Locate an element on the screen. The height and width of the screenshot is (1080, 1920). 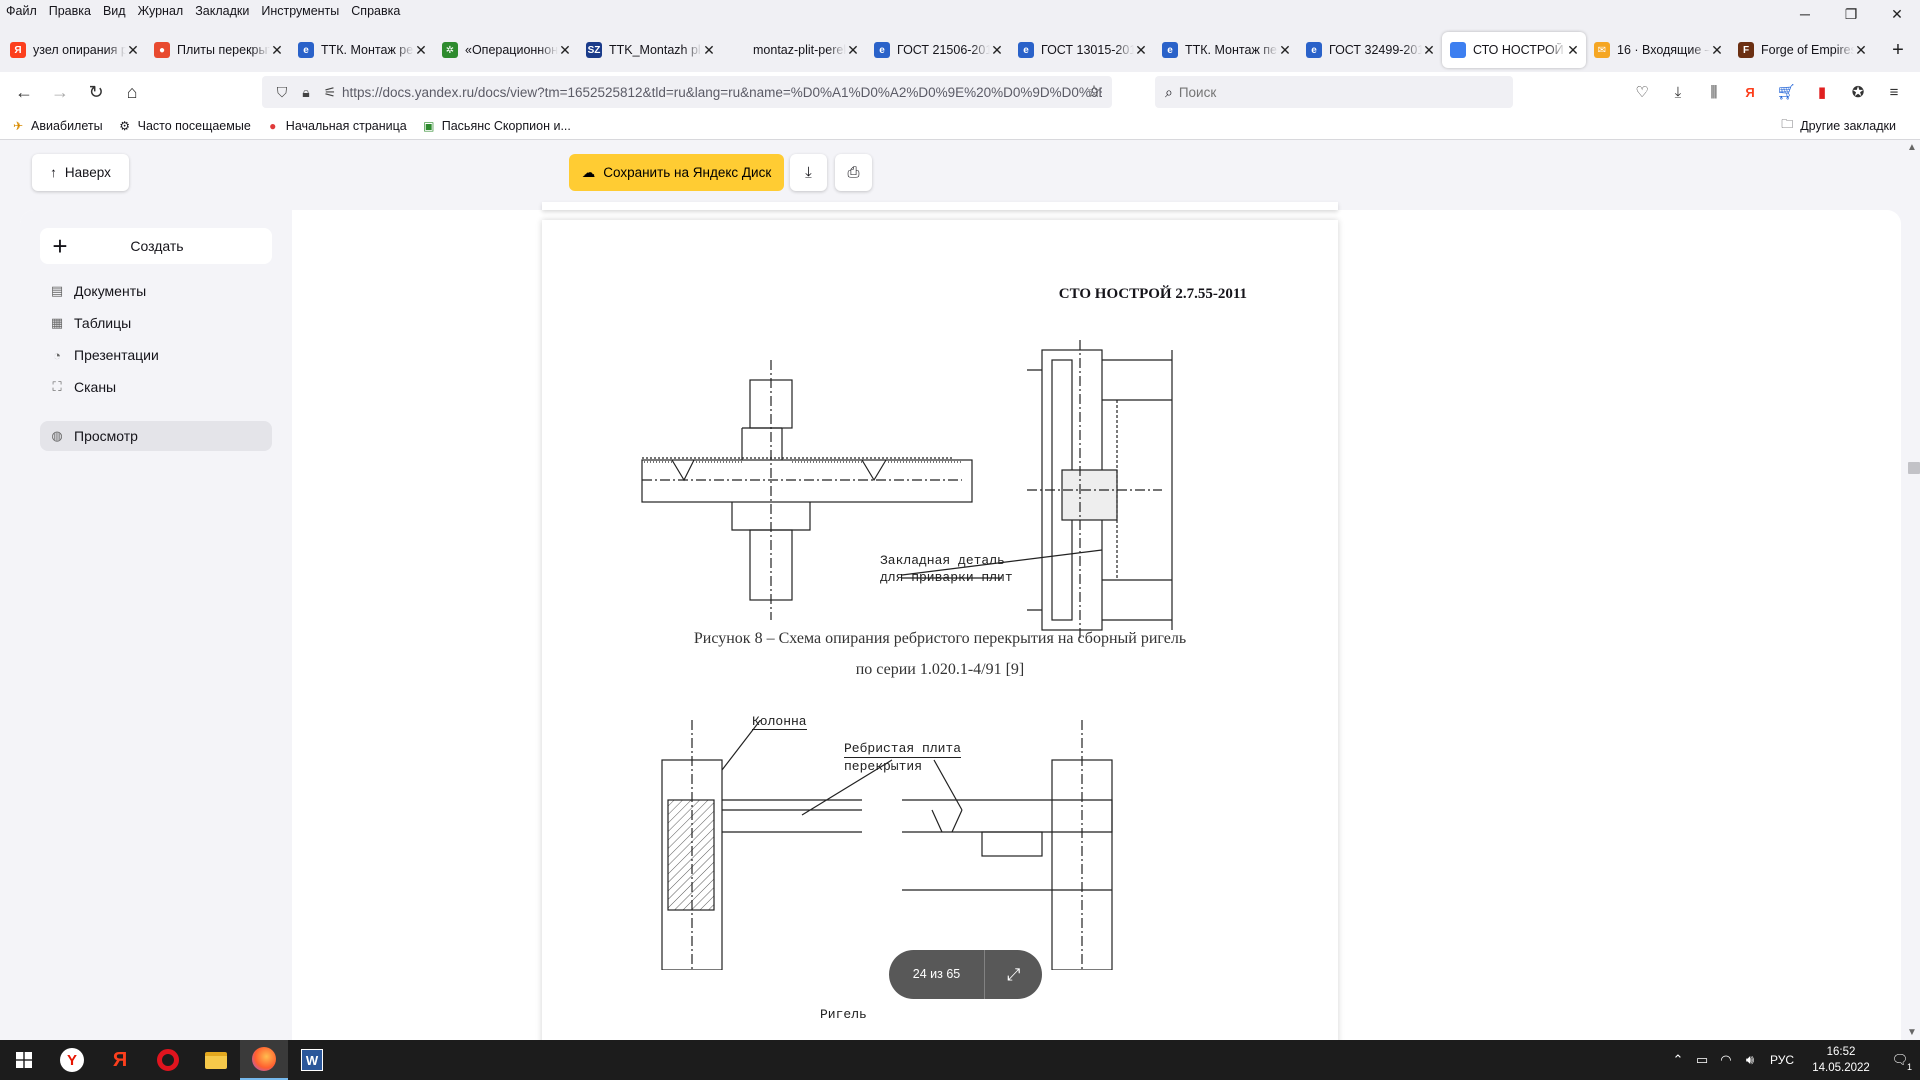
browser-tab: ● Плиты перекрытия✕ is located at coordinates (218, 50).